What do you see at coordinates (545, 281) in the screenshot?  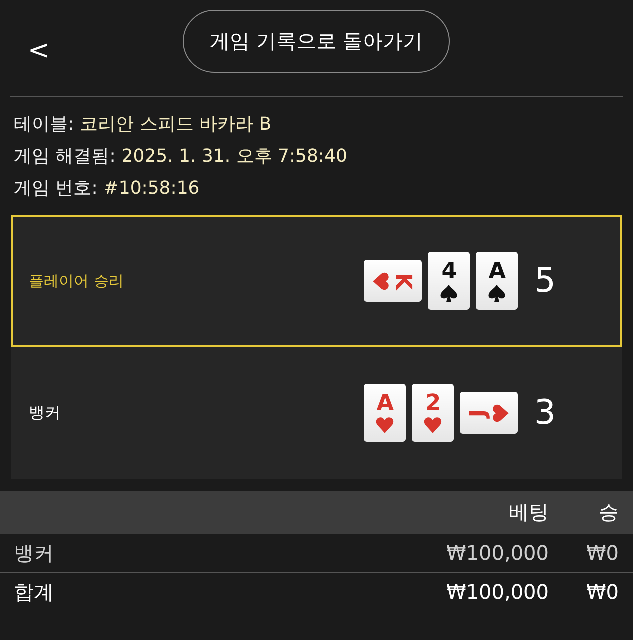 I see `hand-score: 5` at bounding box center [545, 281].